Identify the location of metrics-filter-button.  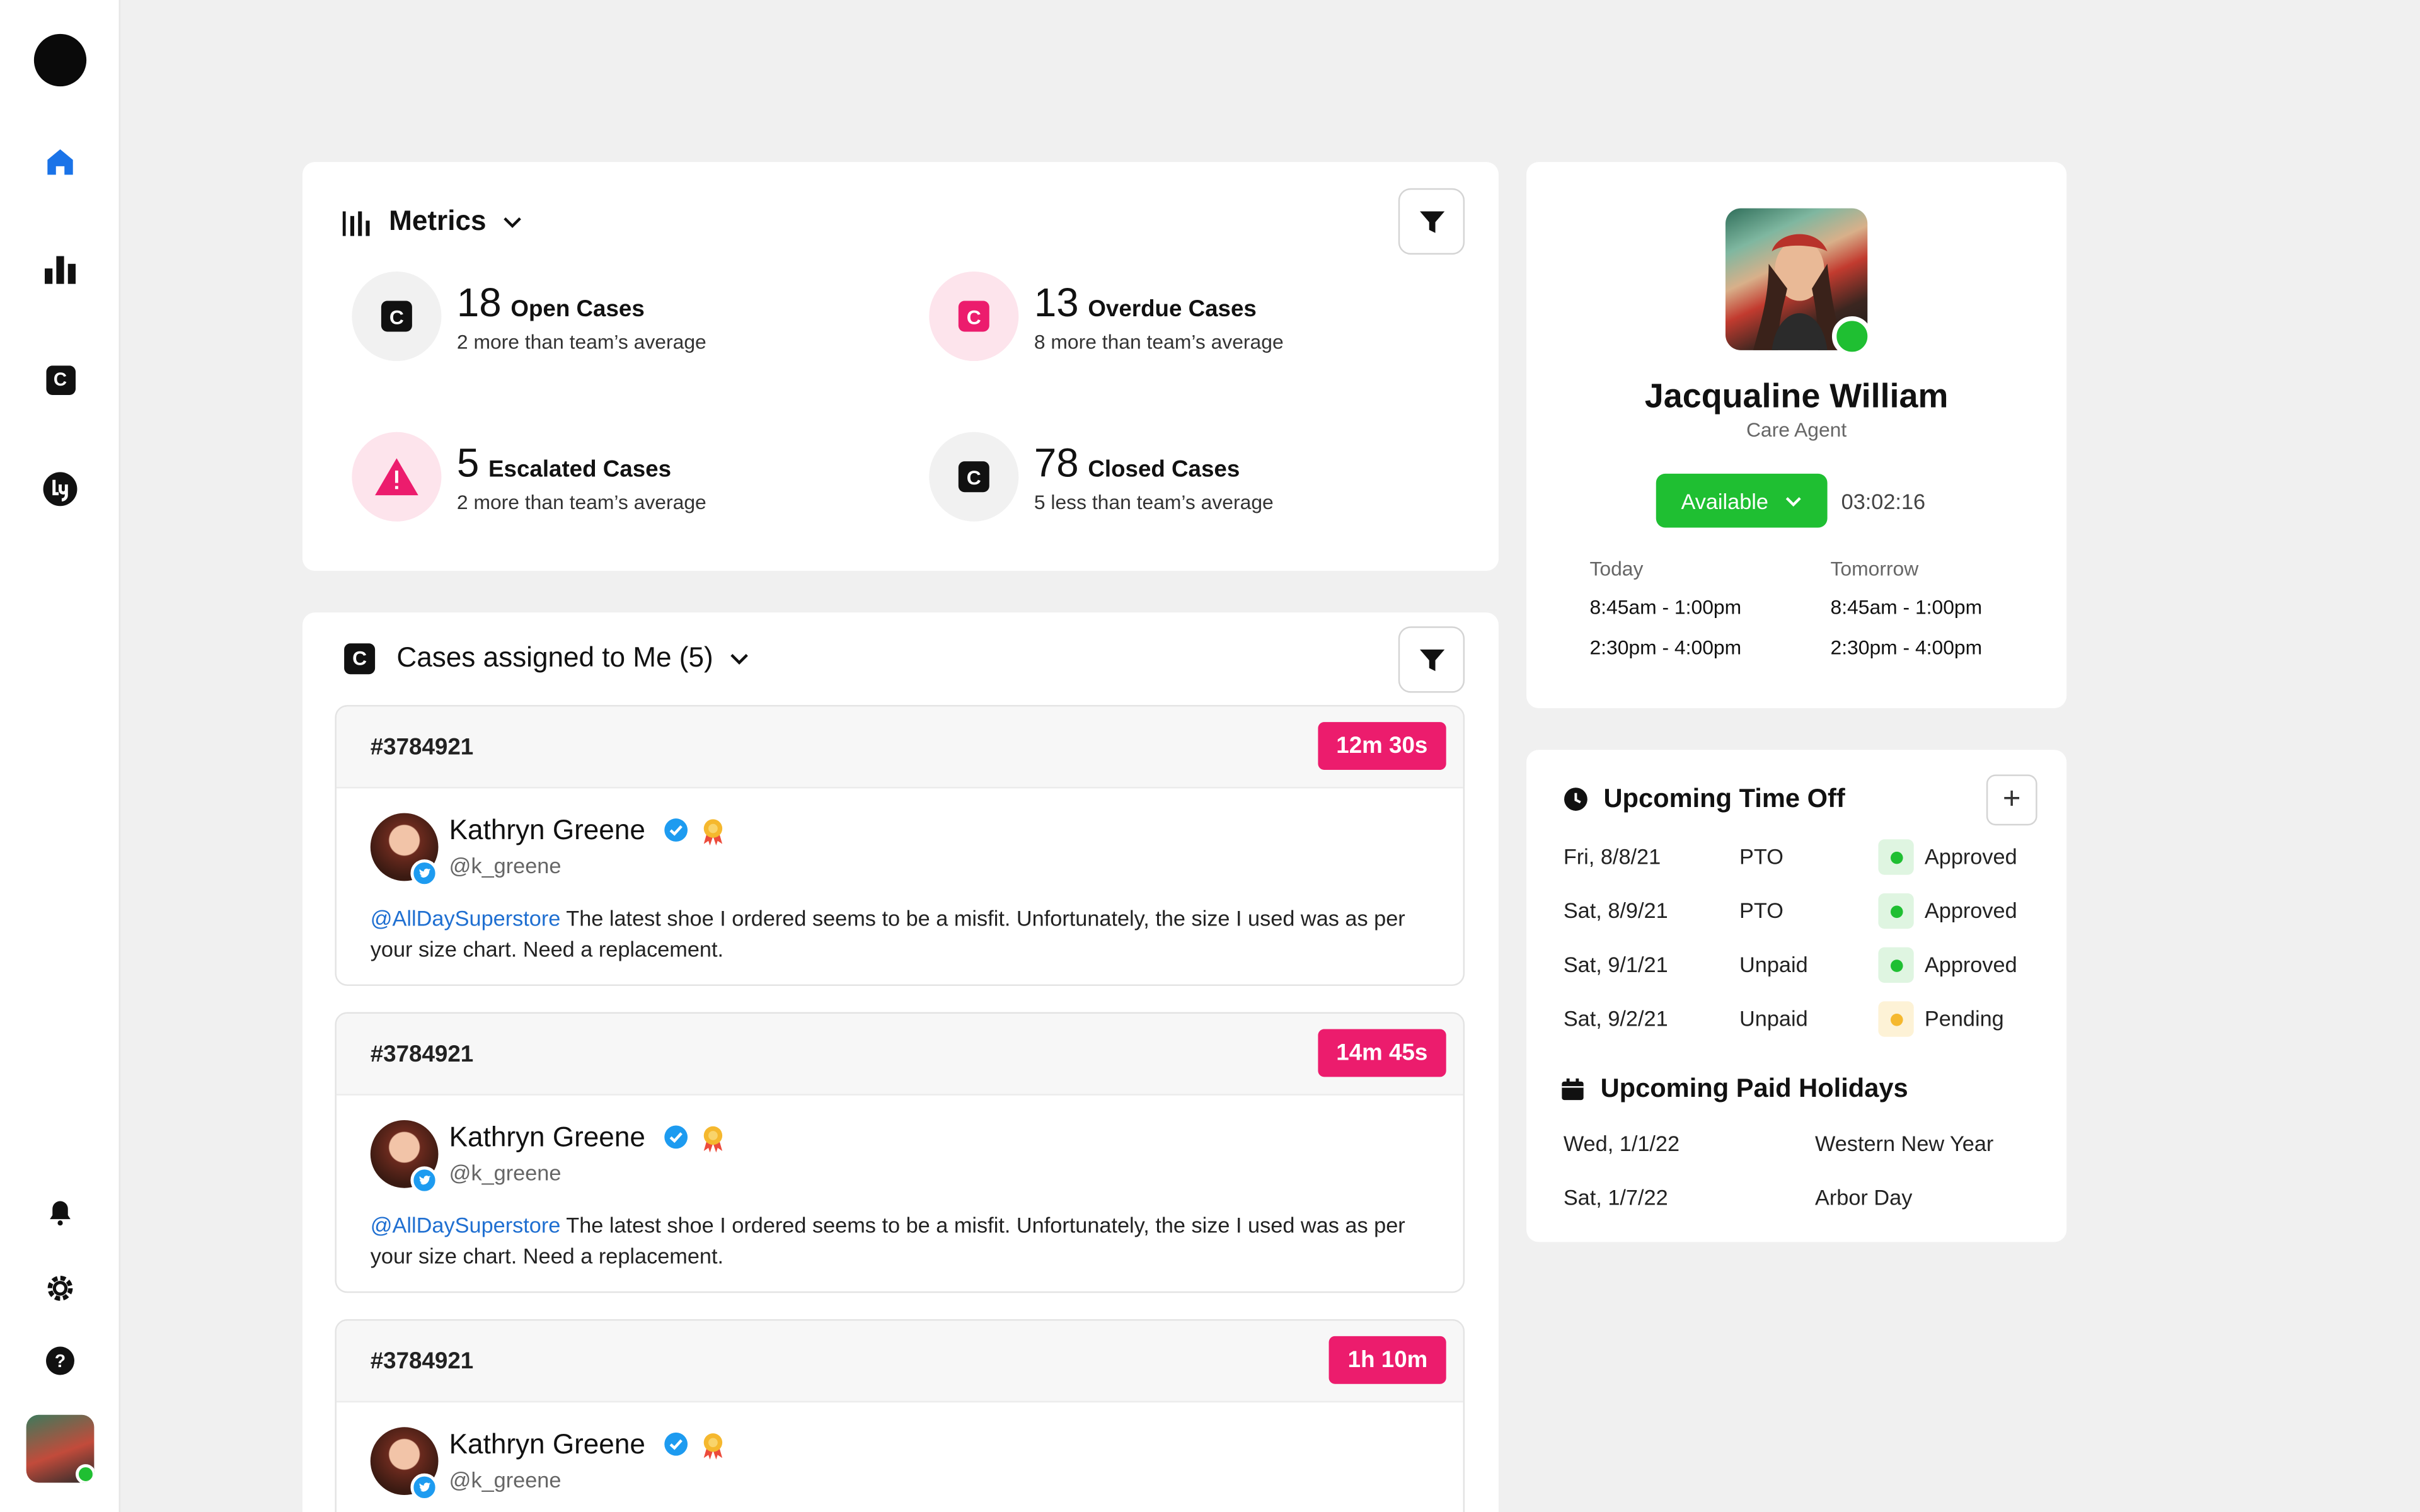
(1431, 221).